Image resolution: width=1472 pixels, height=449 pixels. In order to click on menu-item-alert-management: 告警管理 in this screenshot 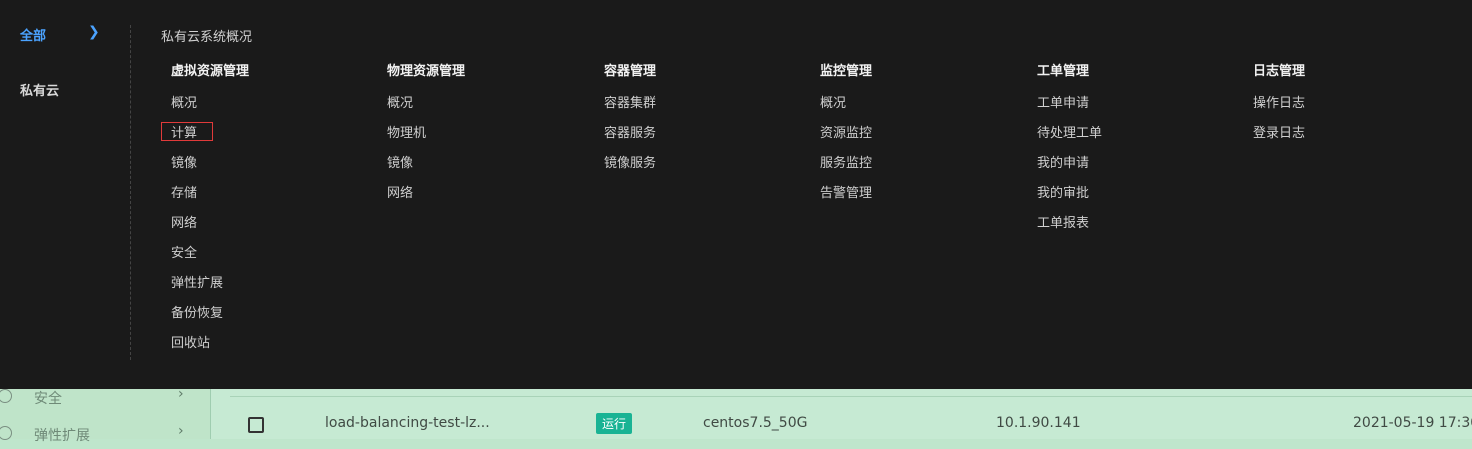, I will do `click(925, 199)`.